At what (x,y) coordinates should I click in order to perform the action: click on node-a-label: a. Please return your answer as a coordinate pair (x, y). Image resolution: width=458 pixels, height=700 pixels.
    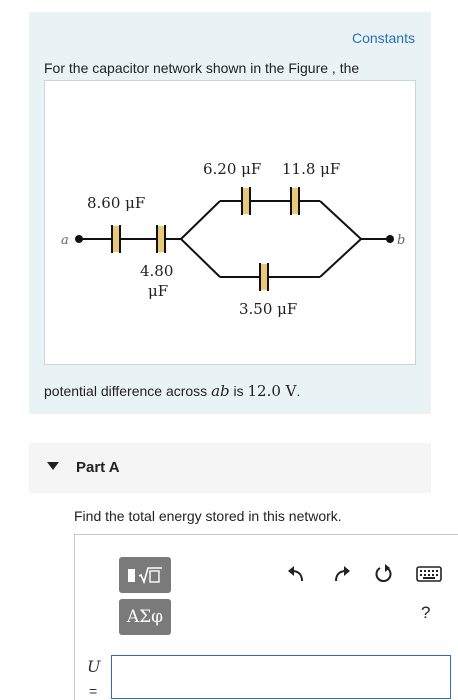
    Looking at the image, I should click on (65, 240).